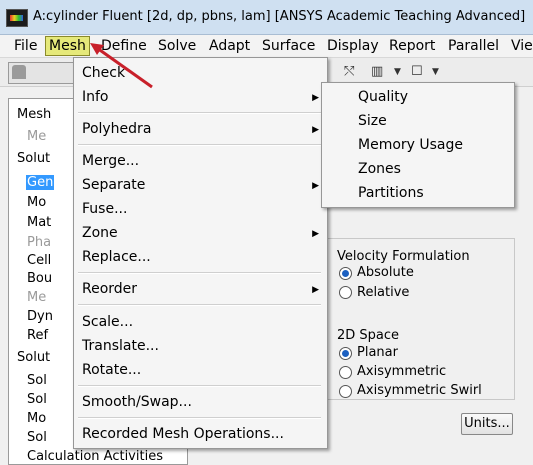 The width and height of the screenshot is (533, 465). I want to click on pointer-arrow, so click(121, 66).